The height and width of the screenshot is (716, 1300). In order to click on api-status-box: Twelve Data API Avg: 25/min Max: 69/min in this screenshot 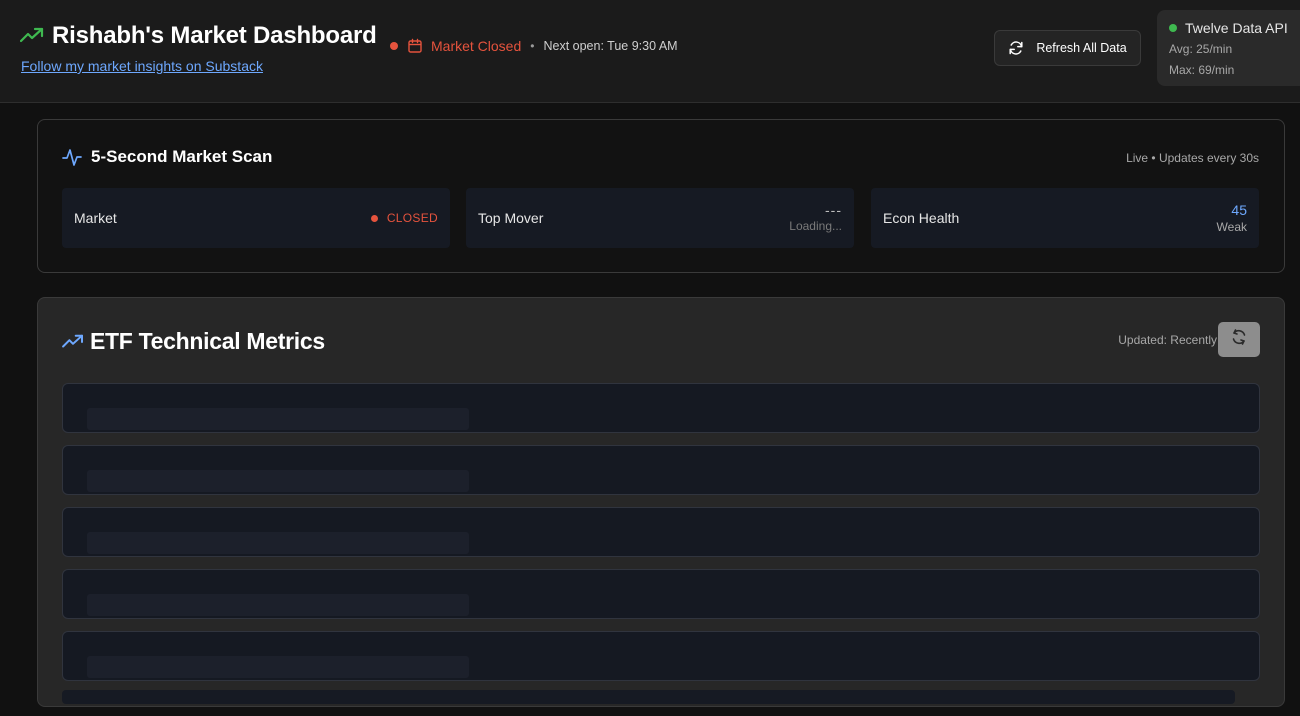, I will do `click(1228, 48)`.